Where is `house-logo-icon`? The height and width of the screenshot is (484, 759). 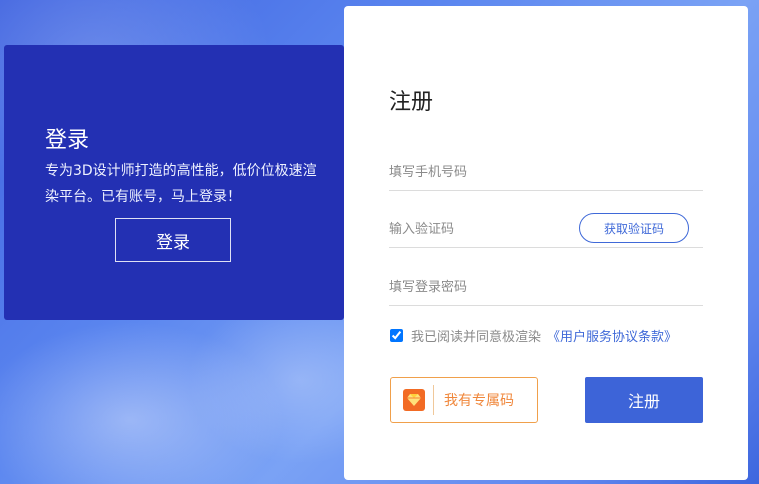 house-logo-icon is located at coordinates (675, 462).